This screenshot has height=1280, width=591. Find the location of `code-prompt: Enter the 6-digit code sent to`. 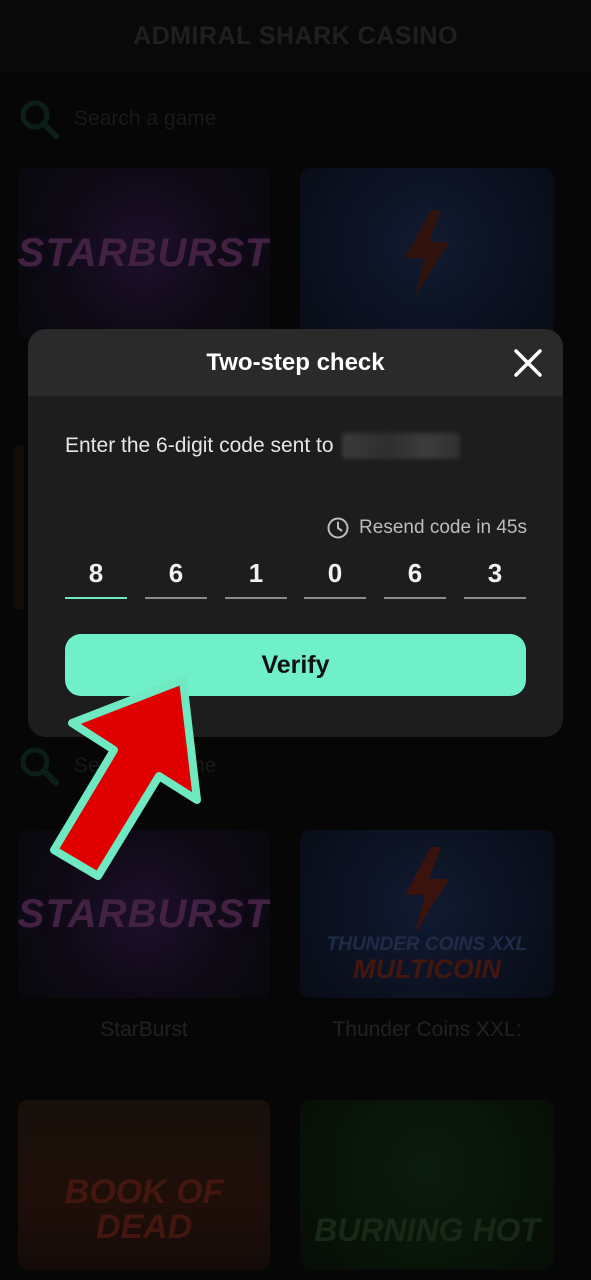

code-prompt: Enter the 6-digit code sent to is located at coordinates (262, 446).